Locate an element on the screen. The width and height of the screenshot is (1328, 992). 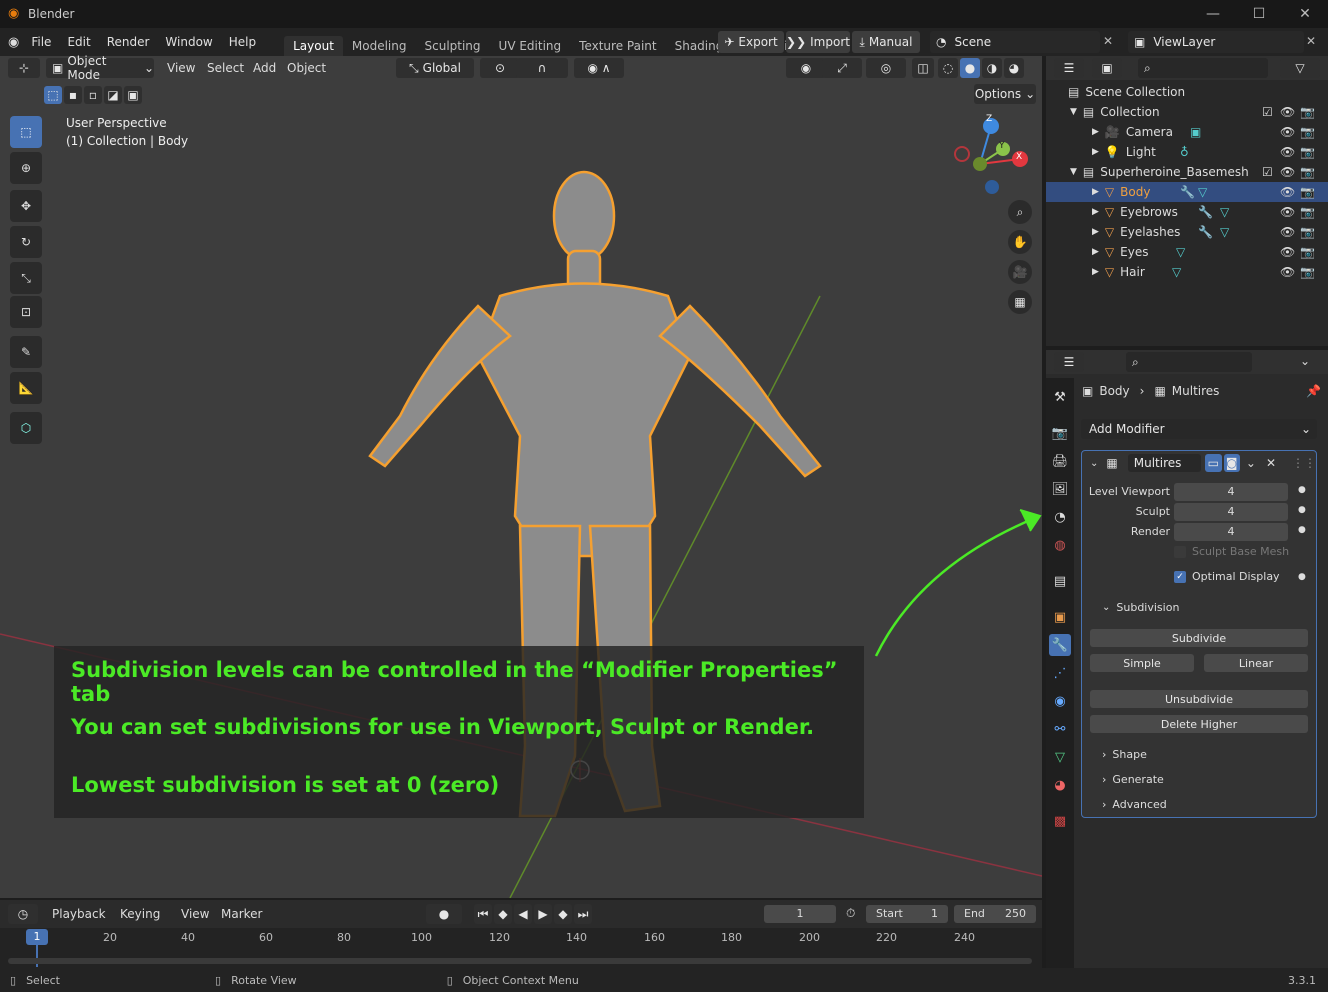
subdivide-button: Subdivide is located at coordinates (1199, 638).